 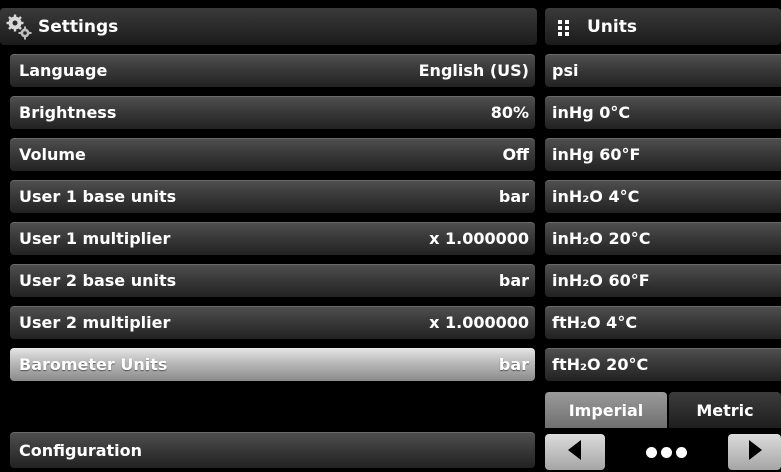 I want to click on arrow-right-icon, so click(x=755, y=452).